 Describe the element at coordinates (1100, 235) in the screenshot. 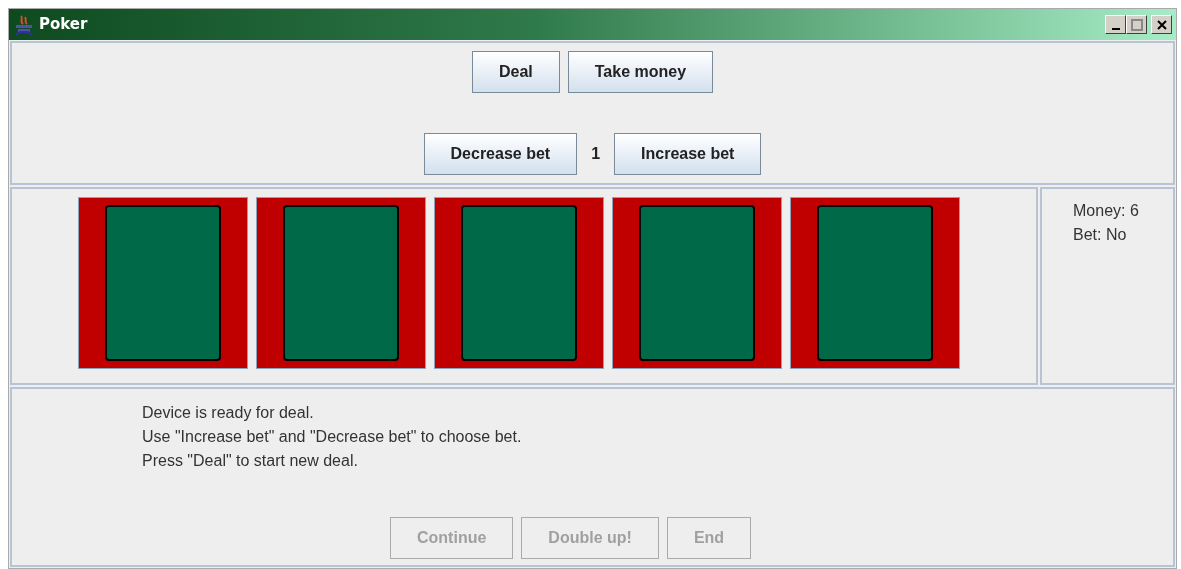

I see `bet-label: Bet: No` at that location.